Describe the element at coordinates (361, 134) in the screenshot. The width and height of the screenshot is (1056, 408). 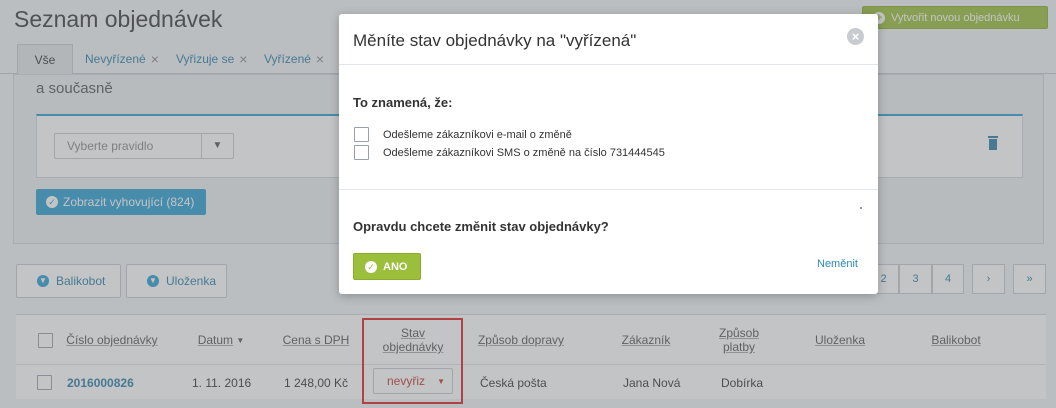
I see `email-notify-checkbox` at that location.